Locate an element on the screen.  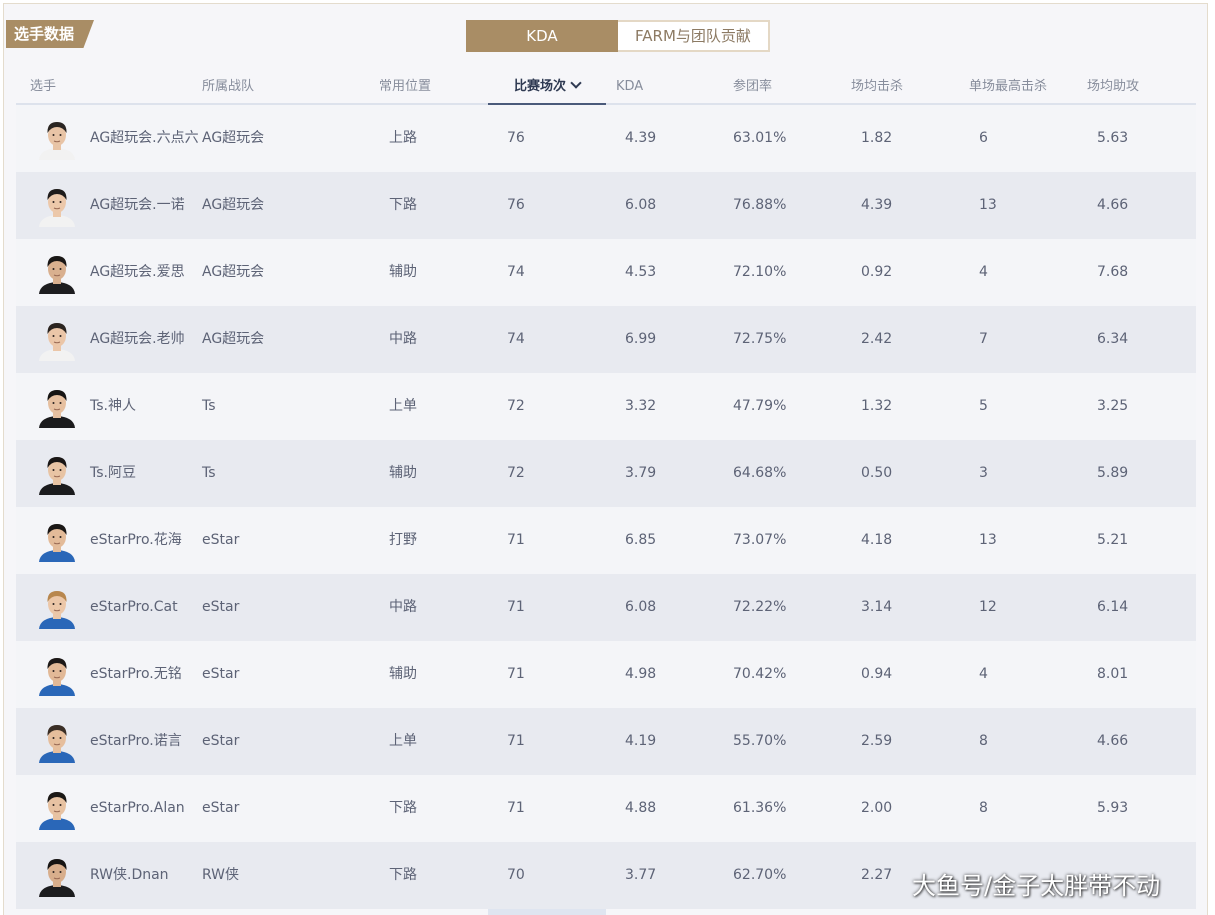
table-row: AG超玩会.一诺 AG超玩会 下路 76 6.08 76.88% 4.39 13 4.66 is located at coordinates (606, 205).